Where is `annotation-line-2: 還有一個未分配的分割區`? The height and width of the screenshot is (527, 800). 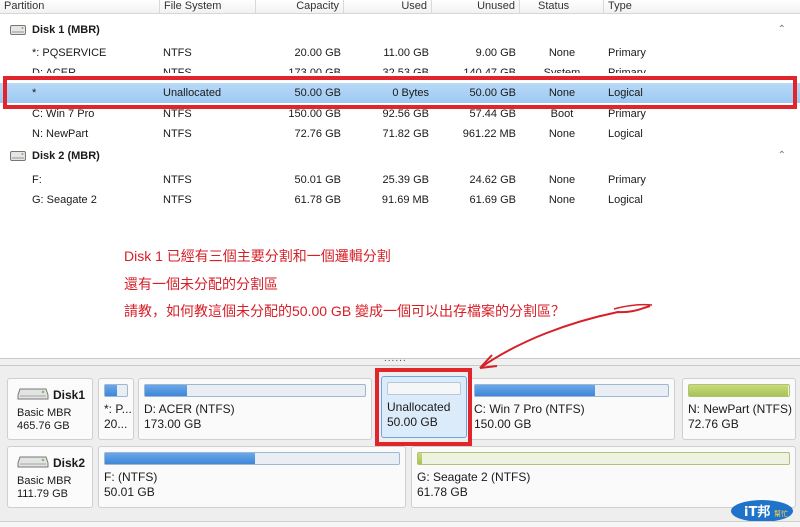
annotation-line-2: 還有一個未分配的分割區 is located at coordinates (201, 284).